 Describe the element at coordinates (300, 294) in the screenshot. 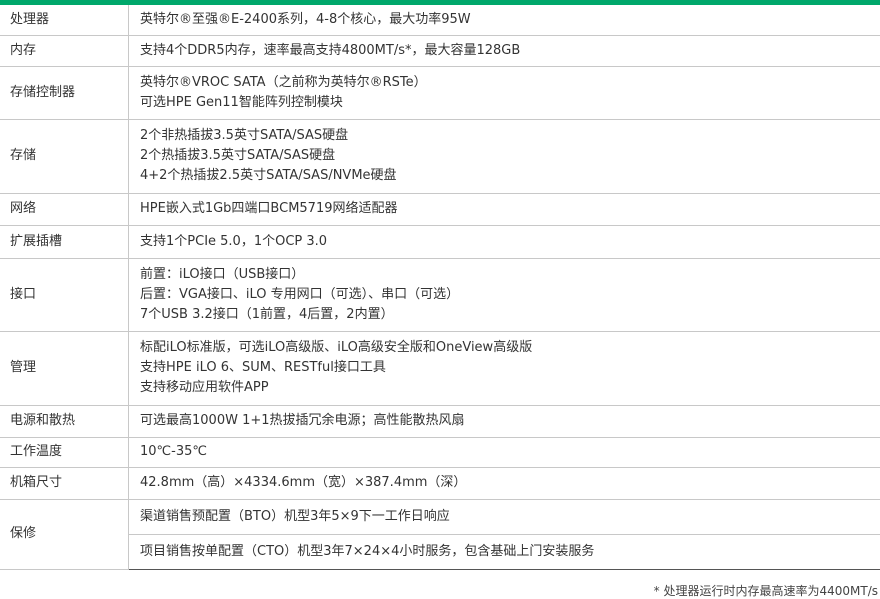

I see `value-line: 后置：VGA接口、iLO 专用网口（可选）、串口（可选）` at that location.